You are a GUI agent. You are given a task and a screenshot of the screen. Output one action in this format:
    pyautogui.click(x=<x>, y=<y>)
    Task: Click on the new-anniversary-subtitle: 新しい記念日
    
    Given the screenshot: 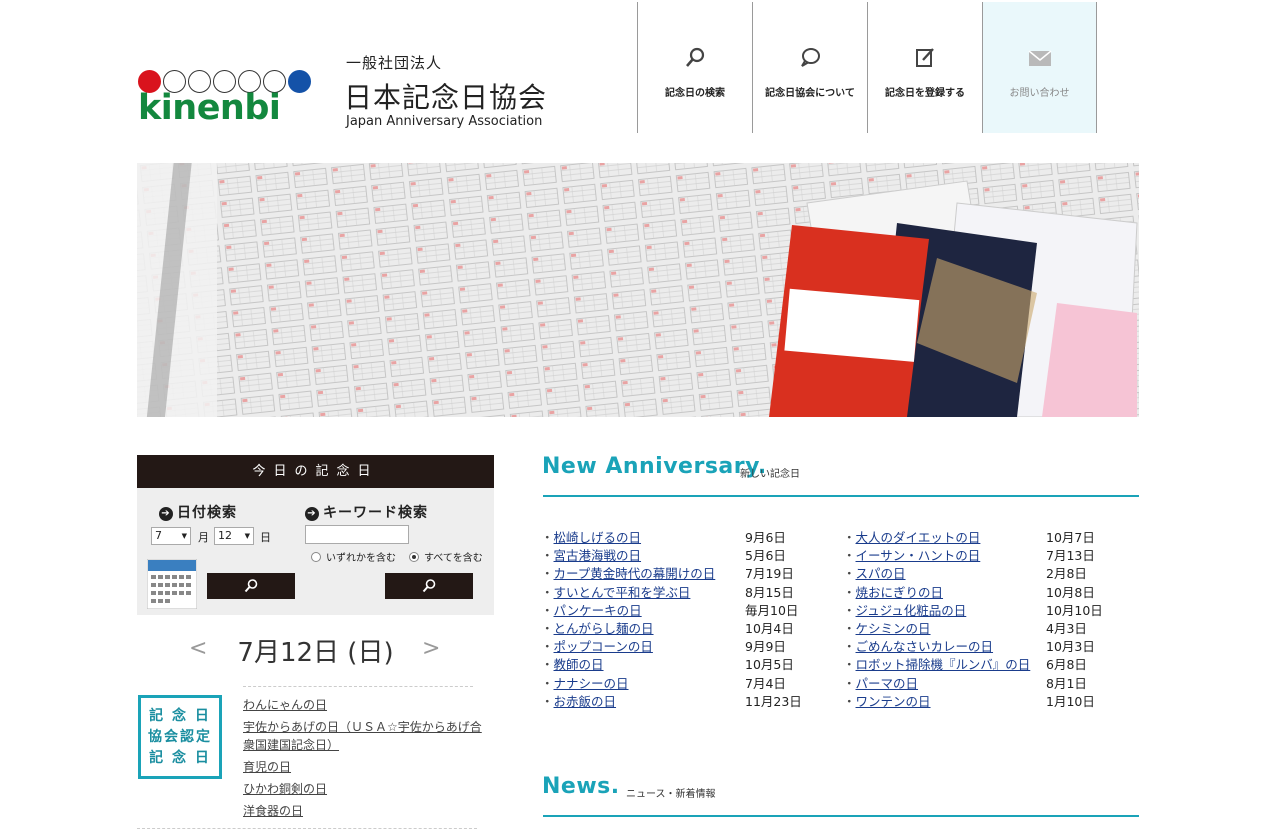 What is the action you would take?
    pyautogui.click(x=770, y=474)
    